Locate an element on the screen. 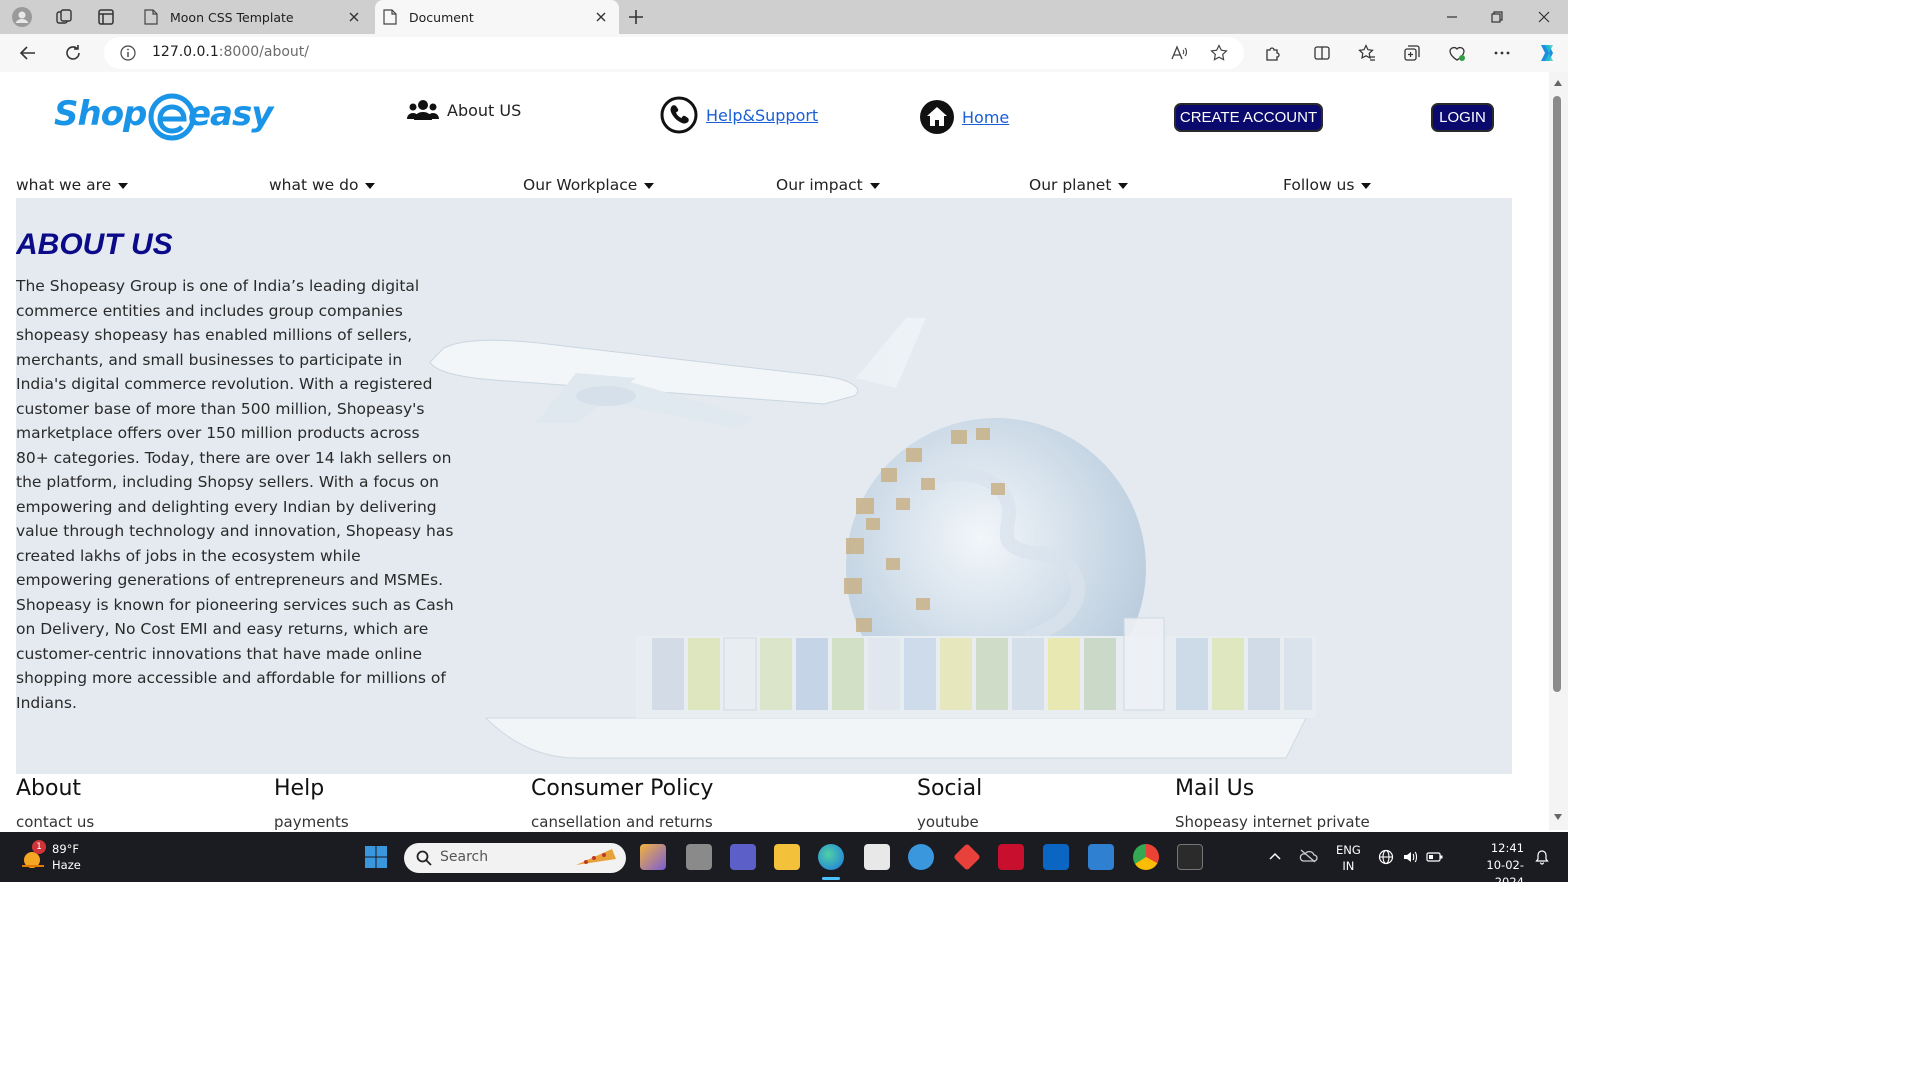 The image size is (1920, 1080). read-aloud-icon is located at coordinates (1179, 53).